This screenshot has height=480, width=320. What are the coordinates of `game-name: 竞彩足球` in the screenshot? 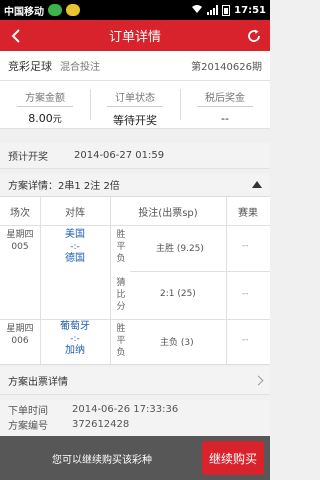 It's located at (30, 66).